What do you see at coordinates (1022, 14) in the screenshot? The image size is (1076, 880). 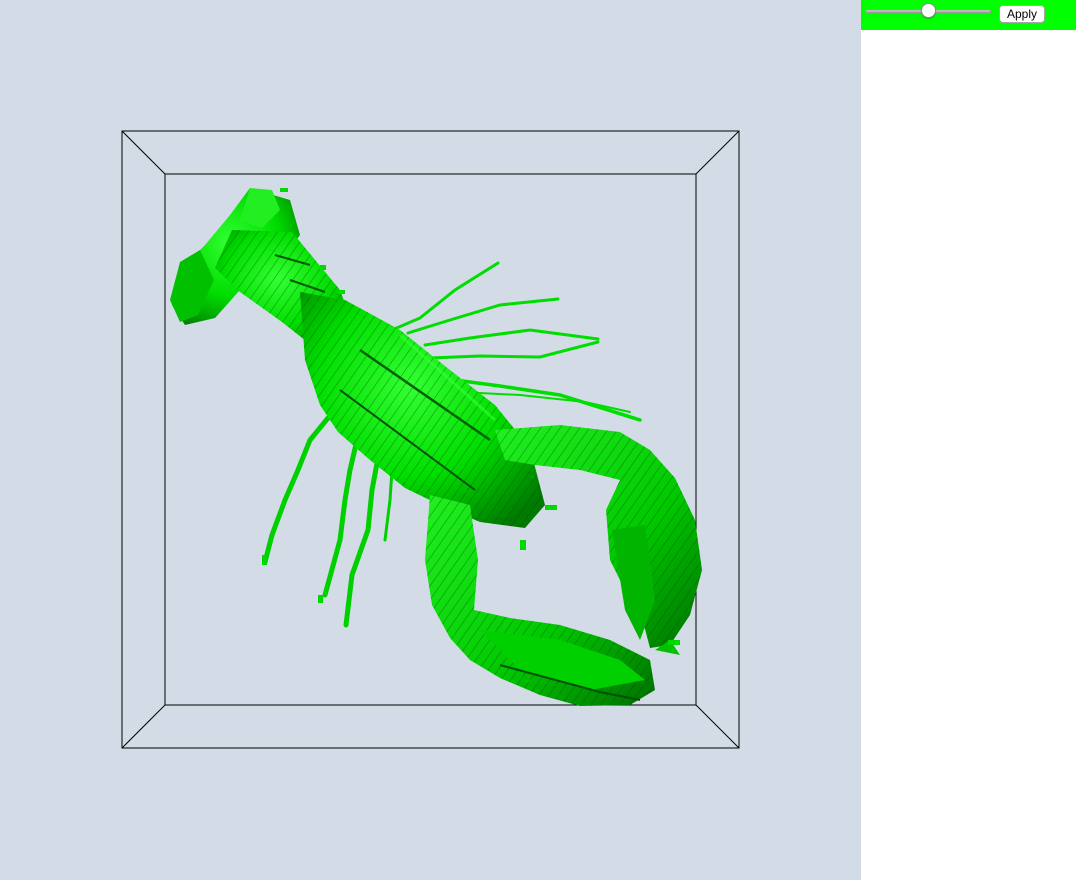 I see `apply-button: Apply` at bounding box center [1022, 14].